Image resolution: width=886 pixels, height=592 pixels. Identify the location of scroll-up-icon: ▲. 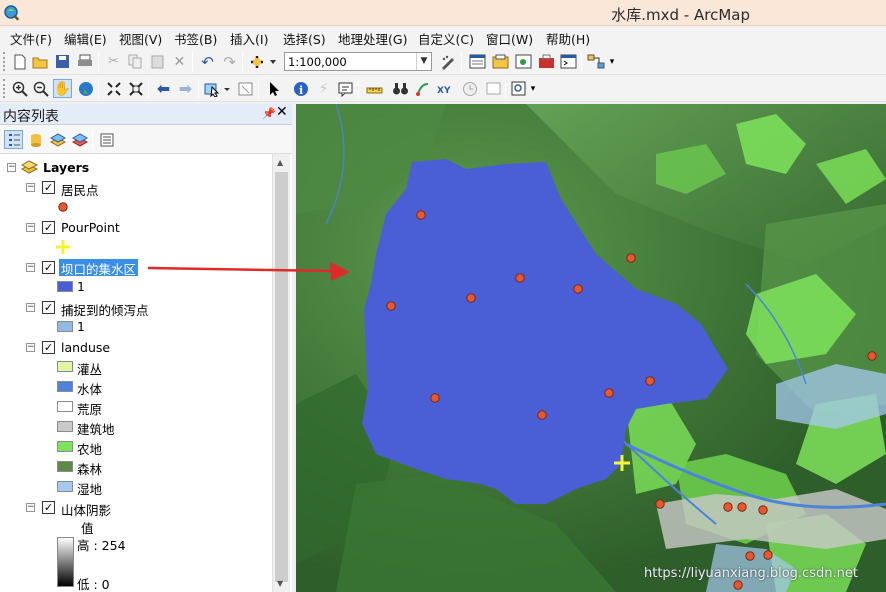
(280, 162).